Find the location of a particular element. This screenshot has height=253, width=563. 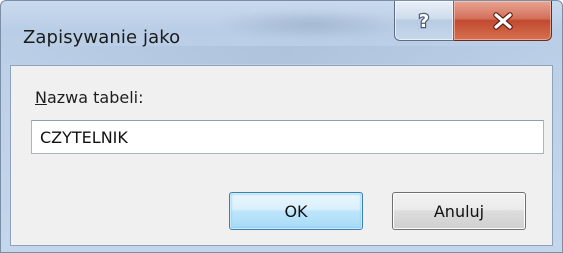

dialog-title: Zapisywanie jako is located at coordinates (102, 37).